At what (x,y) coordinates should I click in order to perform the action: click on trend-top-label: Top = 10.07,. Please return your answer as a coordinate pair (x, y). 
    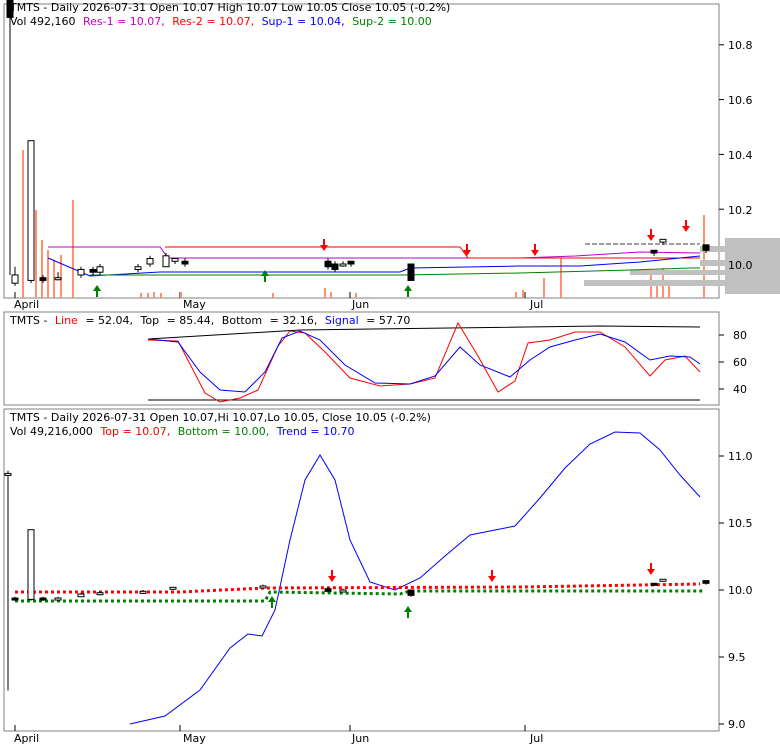
    Looking at the image, I should click on (134, 431).